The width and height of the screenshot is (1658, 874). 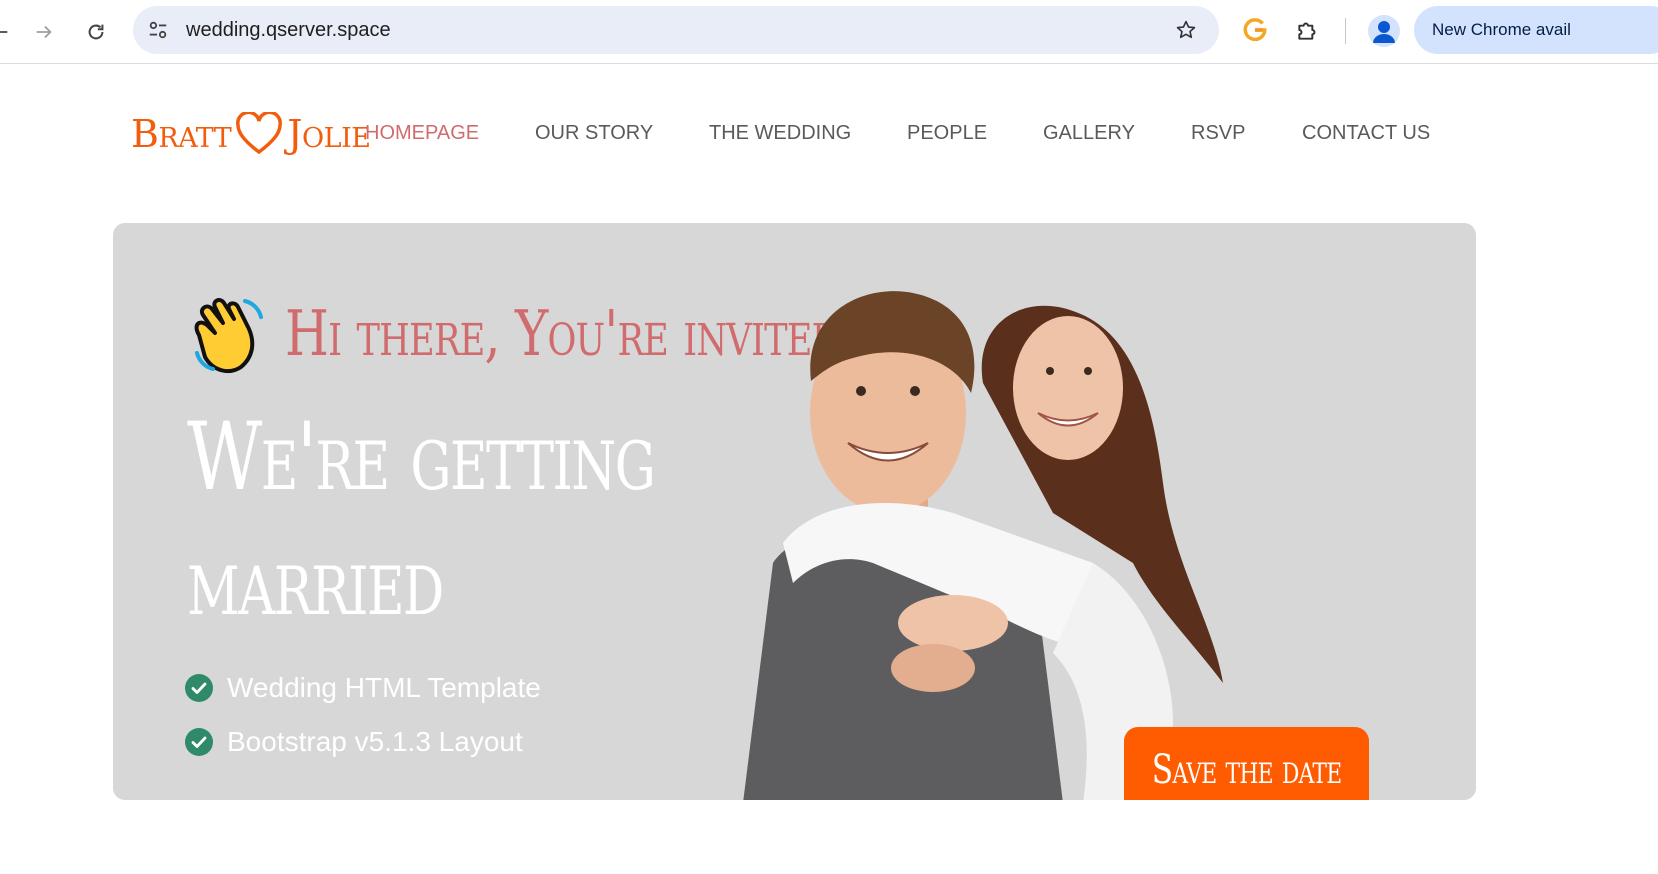 What do you see at coordinates (1246, 770) in the screenshot?
I see `save-the-date-label: Save the date` at bounding box center [1246, 770].